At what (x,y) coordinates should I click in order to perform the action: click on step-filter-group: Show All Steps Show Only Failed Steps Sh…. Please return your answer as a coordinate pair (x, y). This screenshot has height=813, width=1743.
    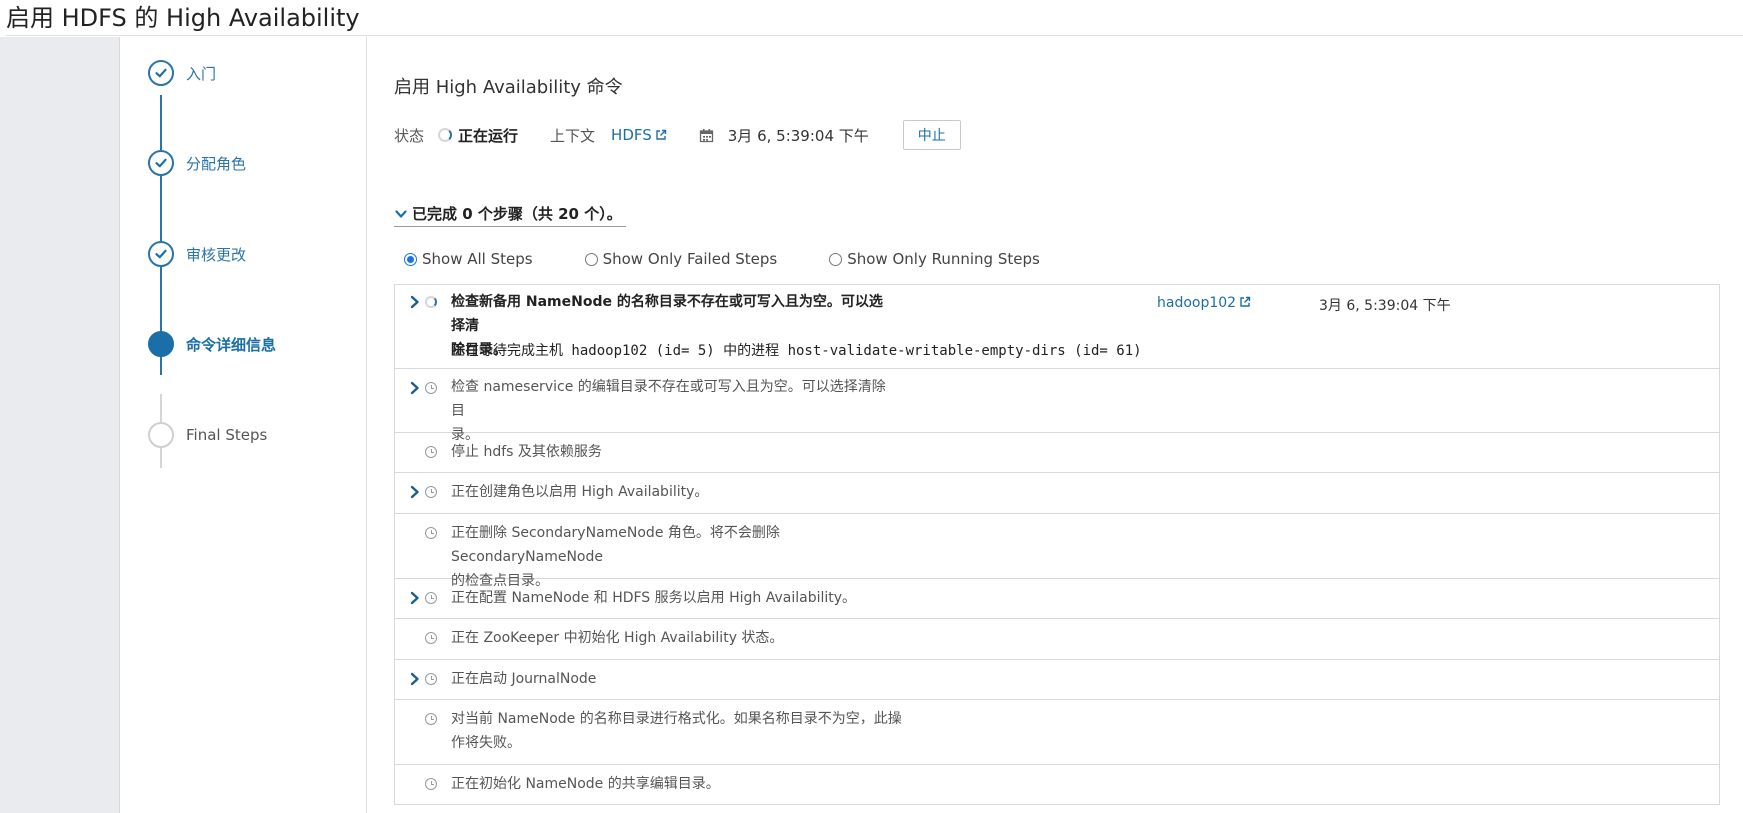
    Looking at the image, I should click on (1073, 259).